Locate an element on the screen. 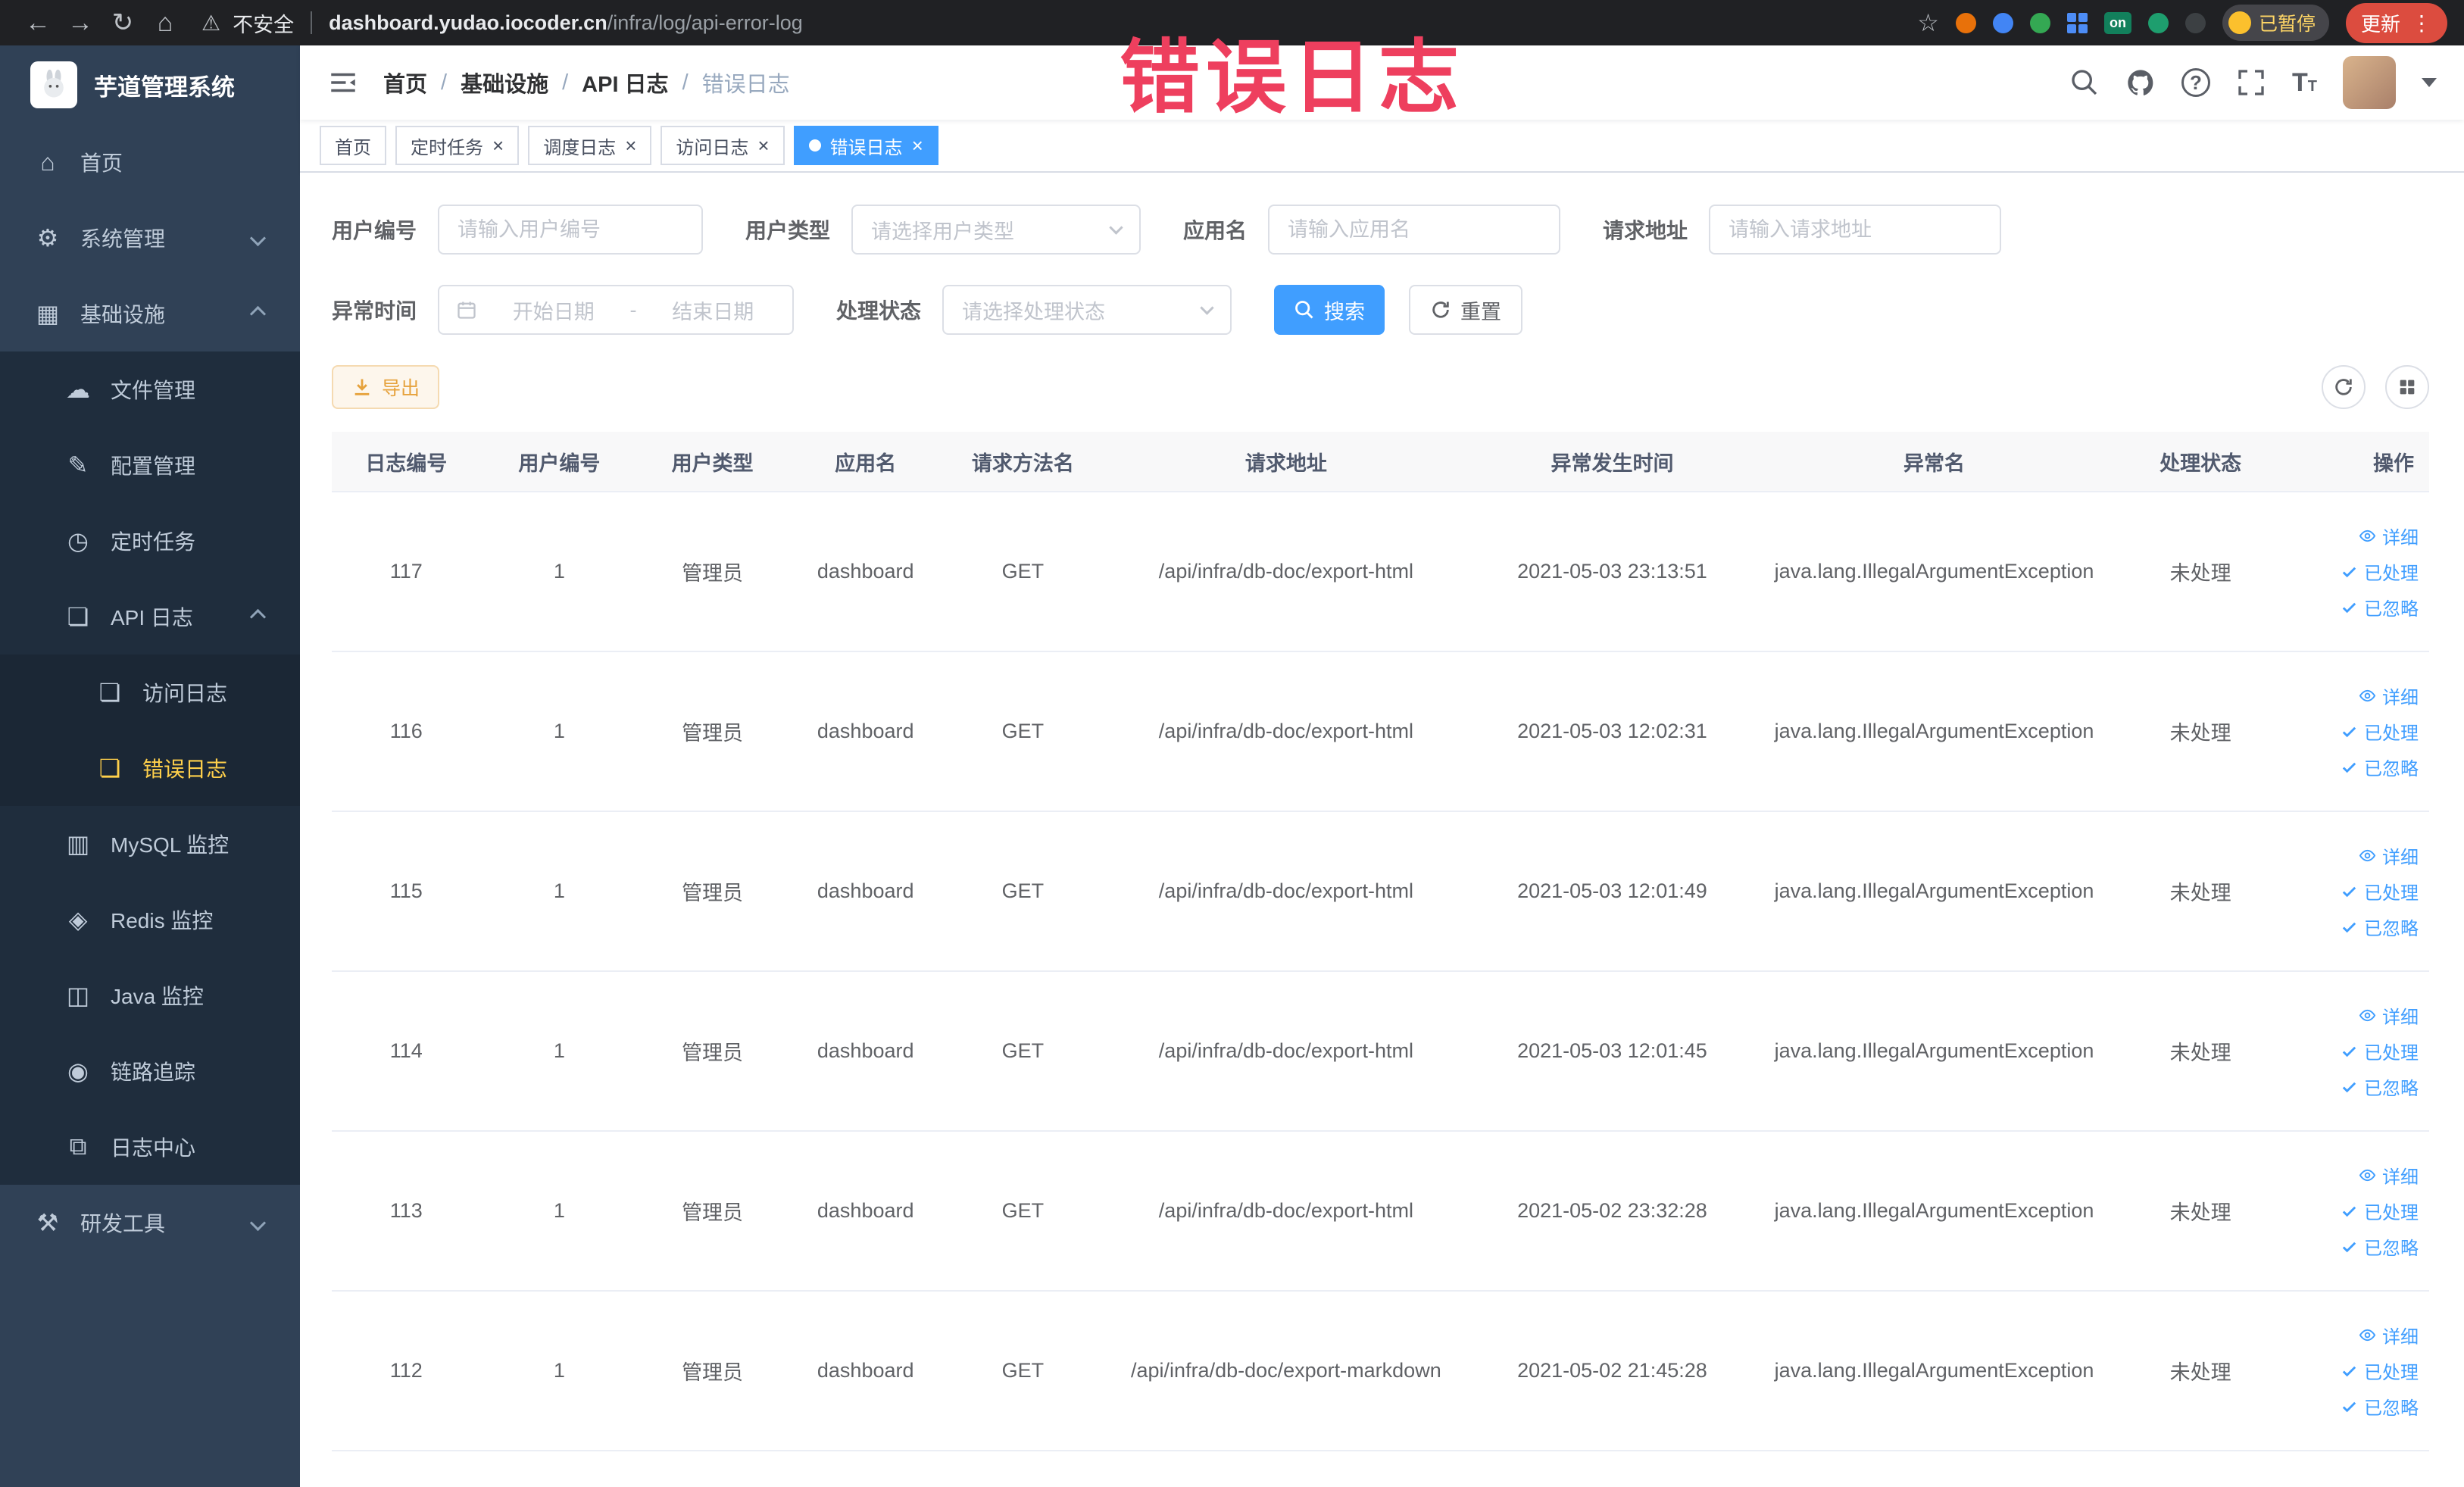 This screenshot has width=2464, height=1487. sidebar-item-dev-tools: ⚒ 研发工具 is located at coordinates (150, 1223).